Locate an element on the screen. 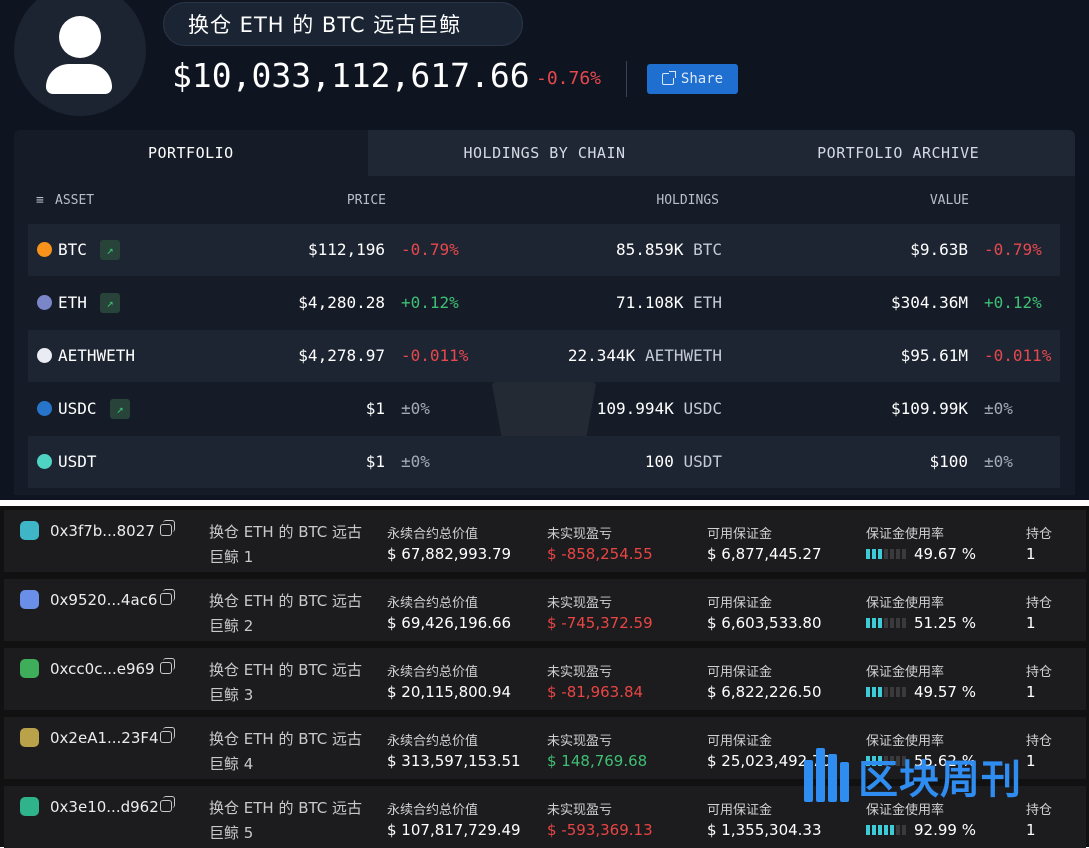 This screenshot has height=848, width=1089. asset-symbol: ETH is located at coordinates (72, 302).